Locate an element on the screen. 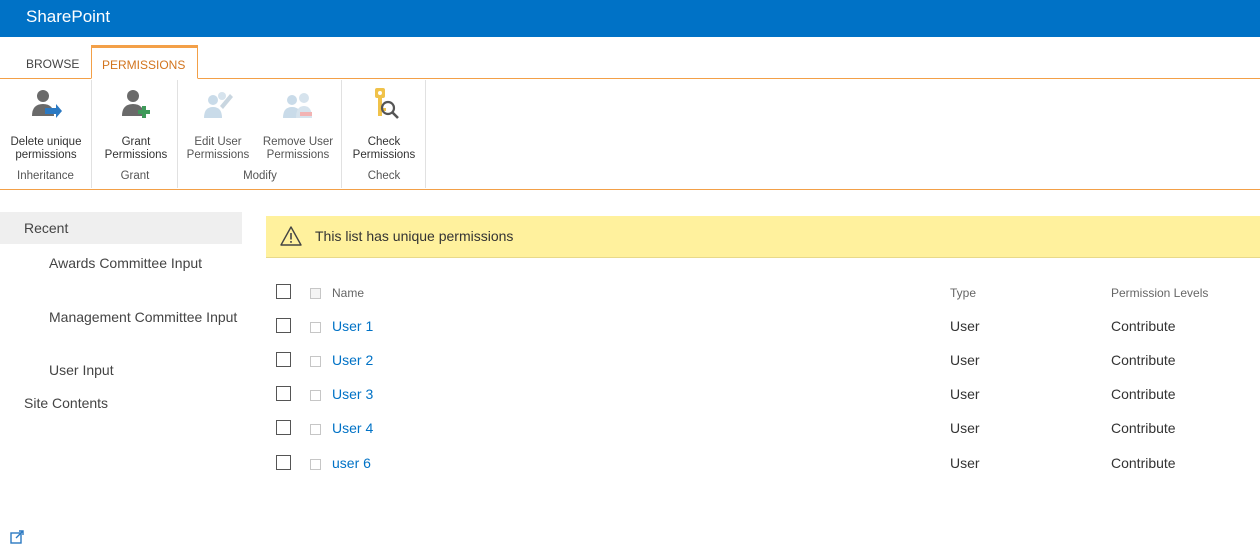 The height and width of the screenshot is (552, 1260). table-header-row: Name Type Permission Levels is located at coordinates (763, 292).